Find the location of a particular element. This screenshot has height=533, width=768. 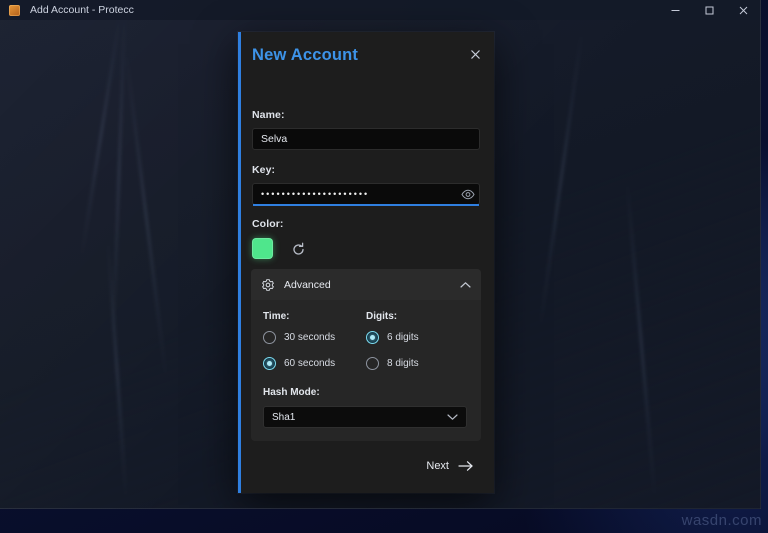

name-input: Selva is located at coordinates (366, 139).